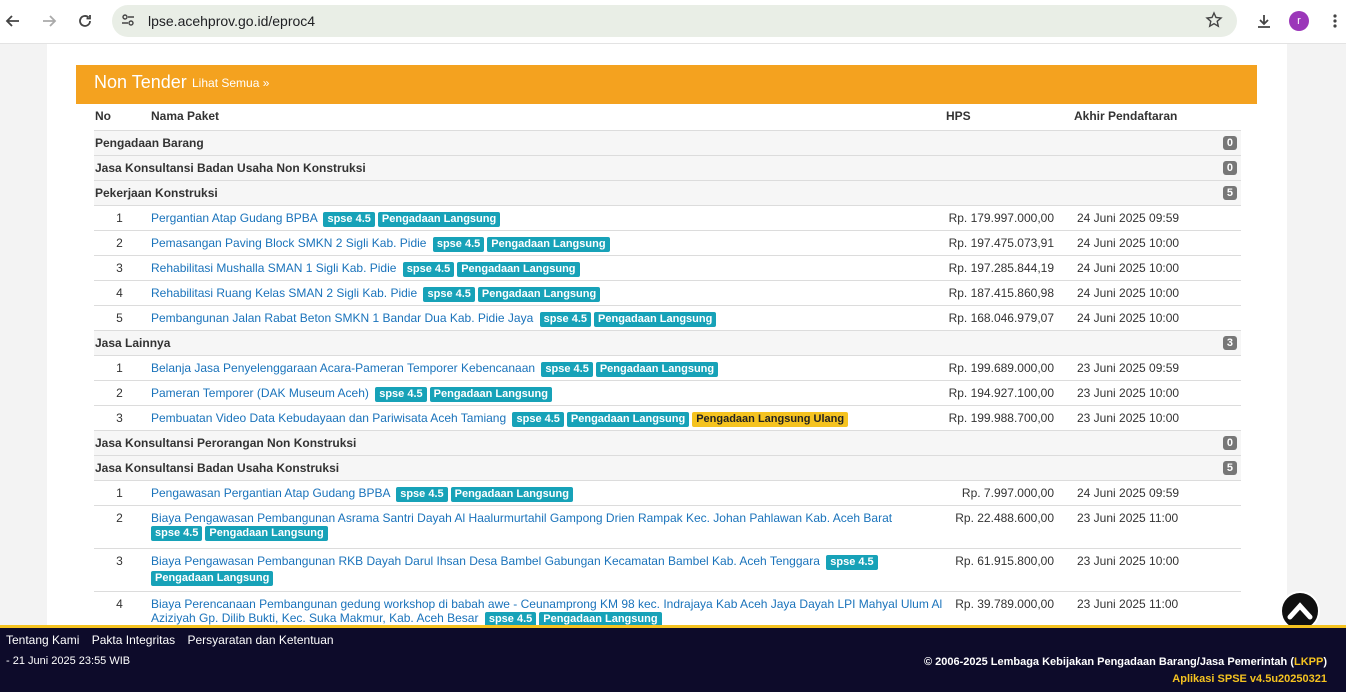 This screenshot has width=1346, height=692. I want to click on category-name: Jasa Lainnya, so click(133, 342).